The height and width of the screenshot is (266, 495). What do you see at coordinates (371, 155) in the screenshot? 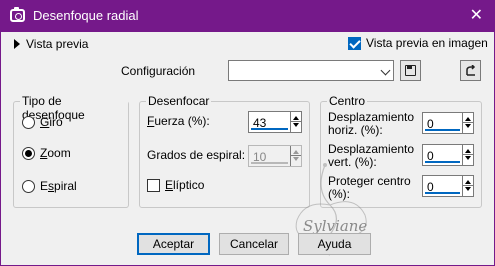
I see `vert-offset-label: Desplazamiento vert. (%):` at bounding box center [371, 155].